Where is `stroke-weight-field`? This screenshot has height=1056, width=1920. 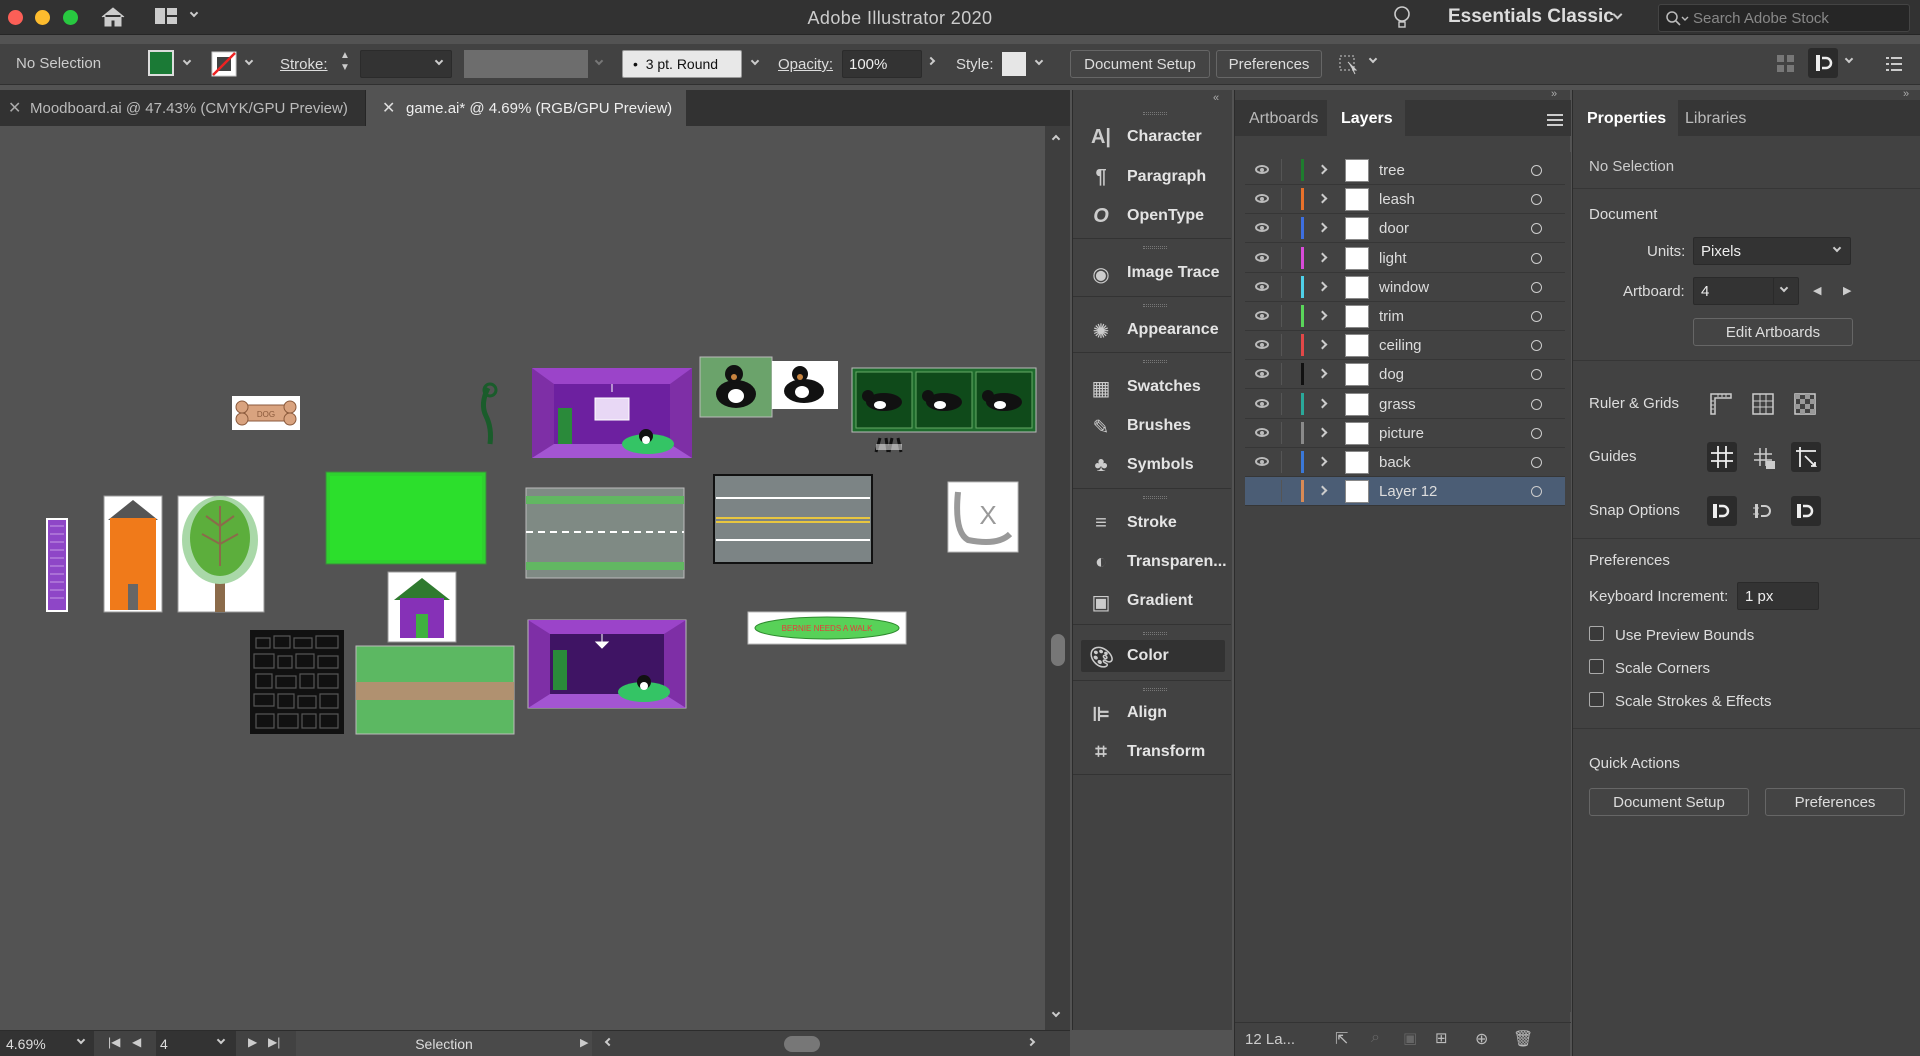 stroke-weight-field is located at coordinates (406, 64).